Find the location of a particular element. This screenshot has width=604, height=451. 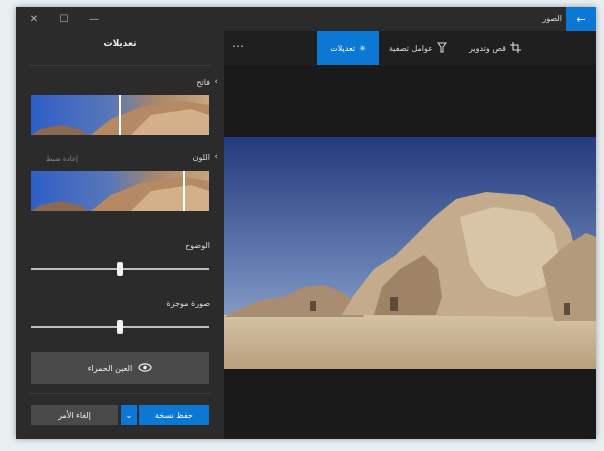

clarity-slider-thumb is located at coordinates (120, 269).